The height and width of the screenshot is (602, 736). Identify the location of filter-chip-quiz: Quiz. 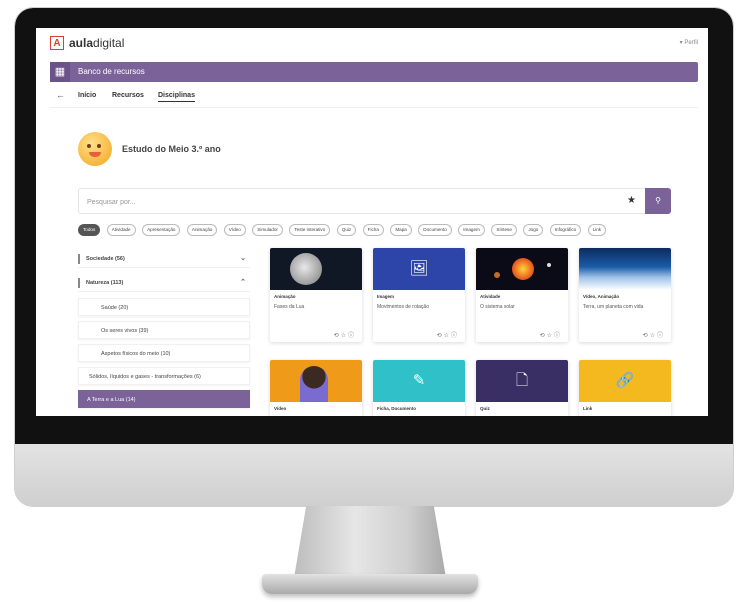
(346, 230).